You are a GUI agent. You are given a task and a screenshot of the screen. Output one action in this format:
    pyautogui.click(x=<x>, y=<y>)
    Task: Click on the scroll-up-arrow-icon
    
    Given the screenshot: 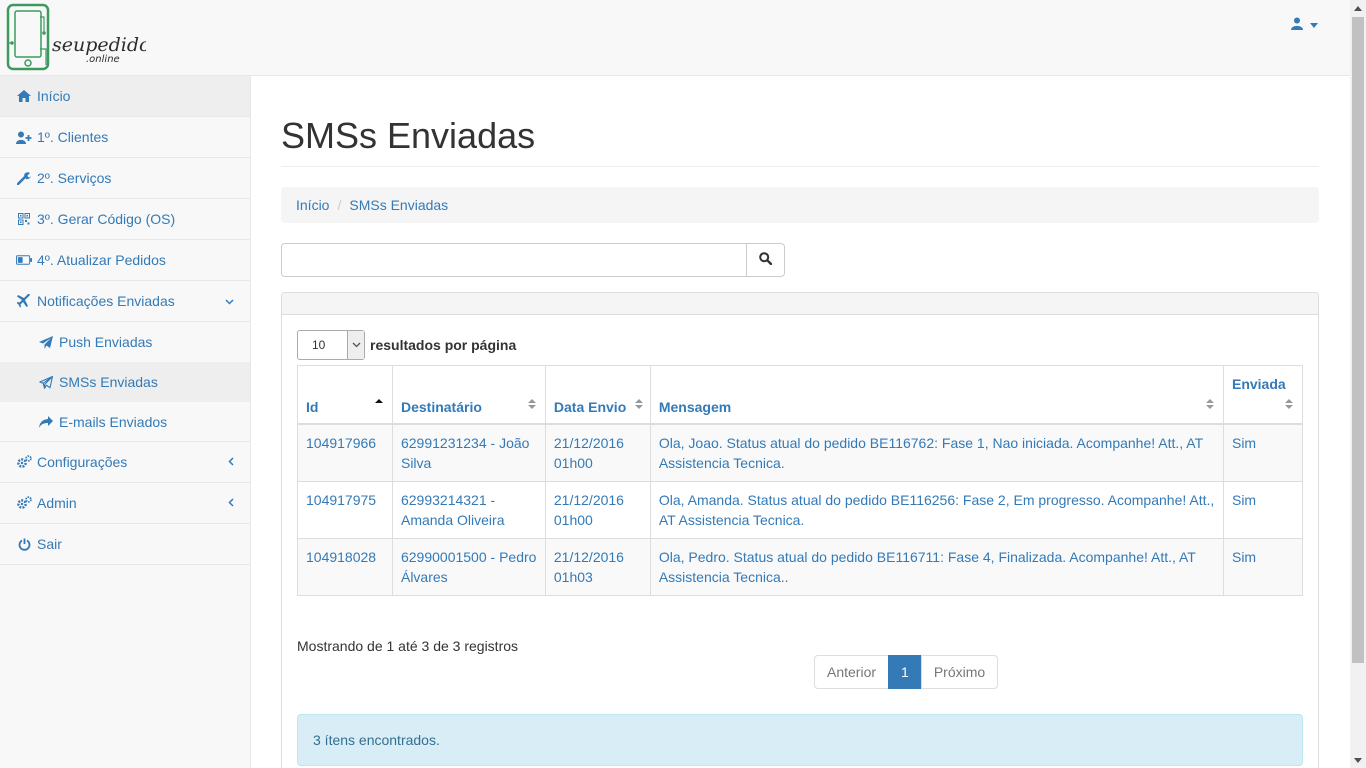 What is the action you would take?
    pyautogui.click(x=1358, y=8)
    